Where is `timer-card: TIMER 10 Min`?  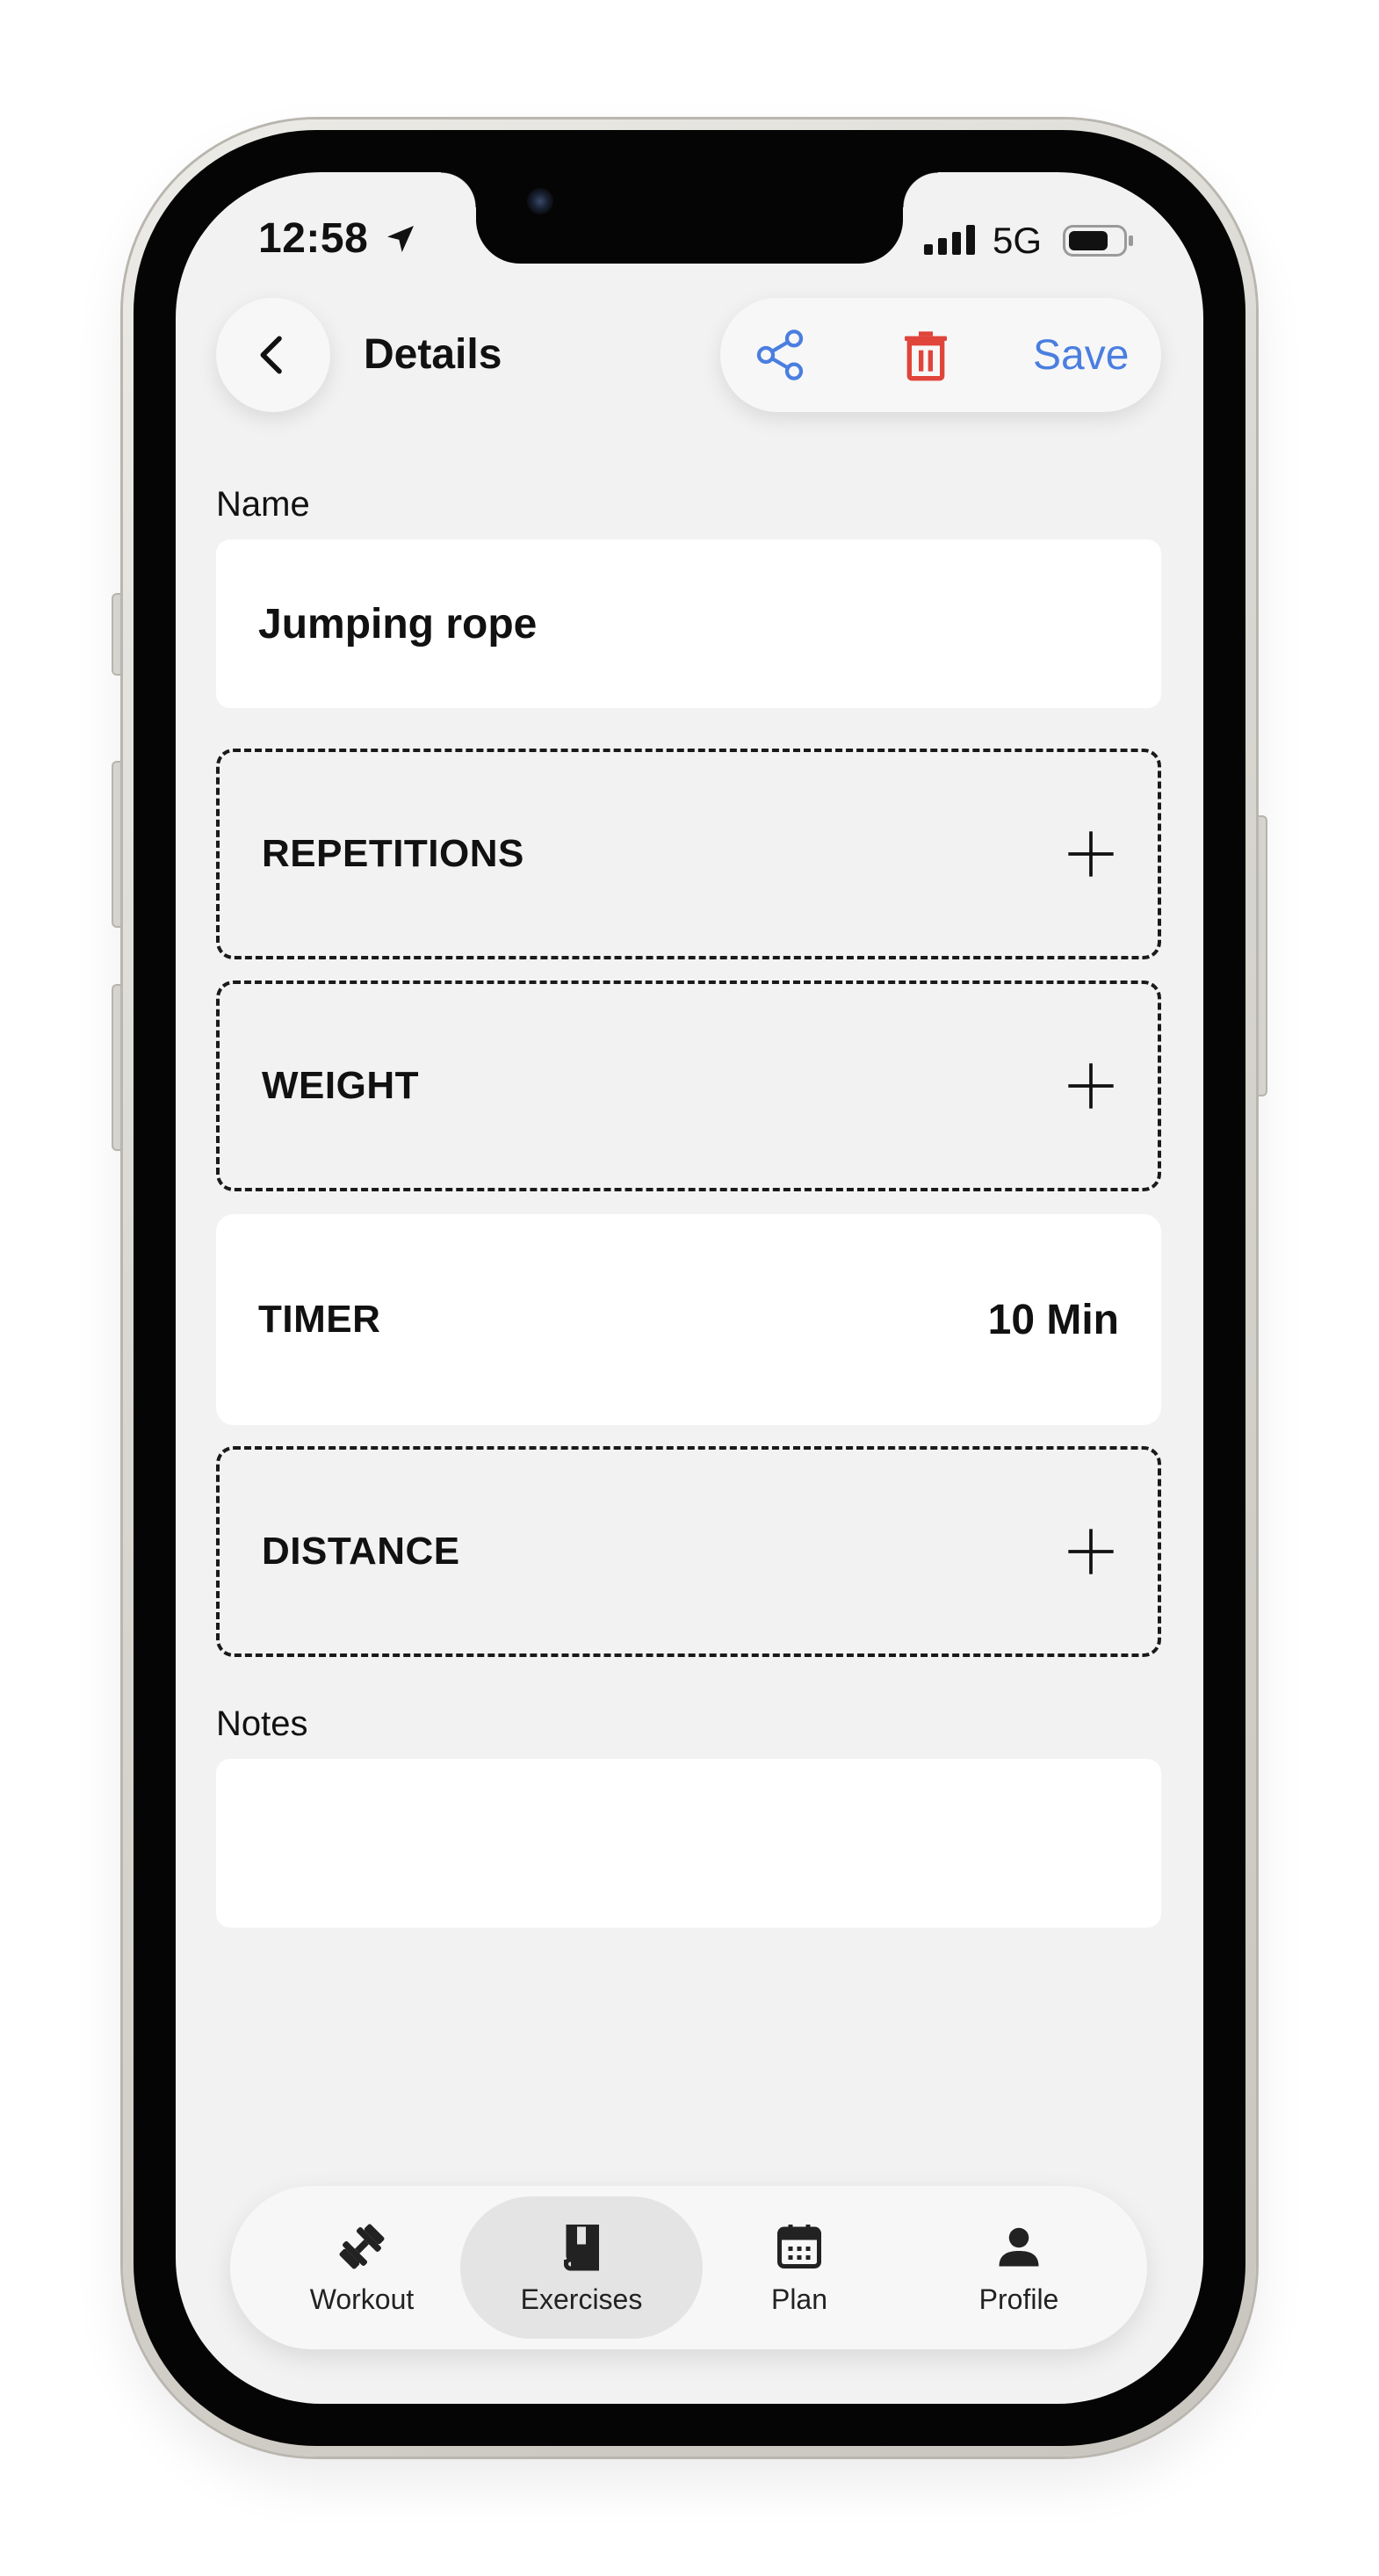
timer-card: TIMER 10 Min is located at coordinates (688, 1319).